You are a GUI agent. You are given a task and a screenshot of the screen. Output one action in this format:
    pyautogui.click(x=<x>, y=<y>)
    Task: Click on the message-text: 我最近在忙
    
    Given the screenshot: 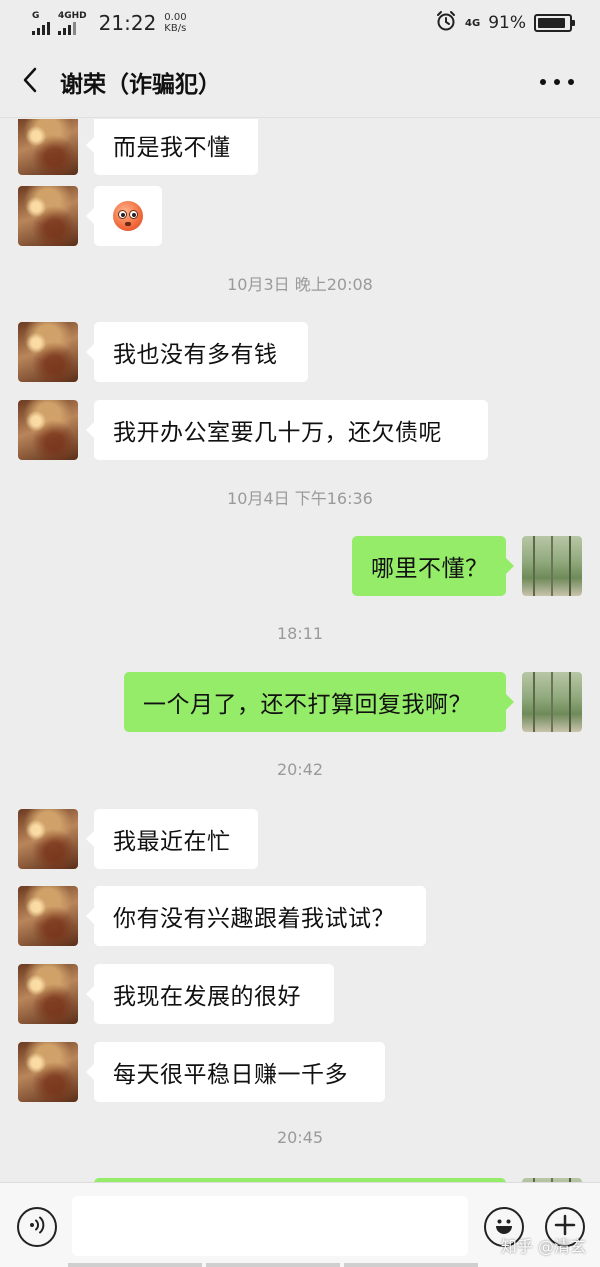 What is the action you would take?
    pyautogui.click(x=172, y=842)
    